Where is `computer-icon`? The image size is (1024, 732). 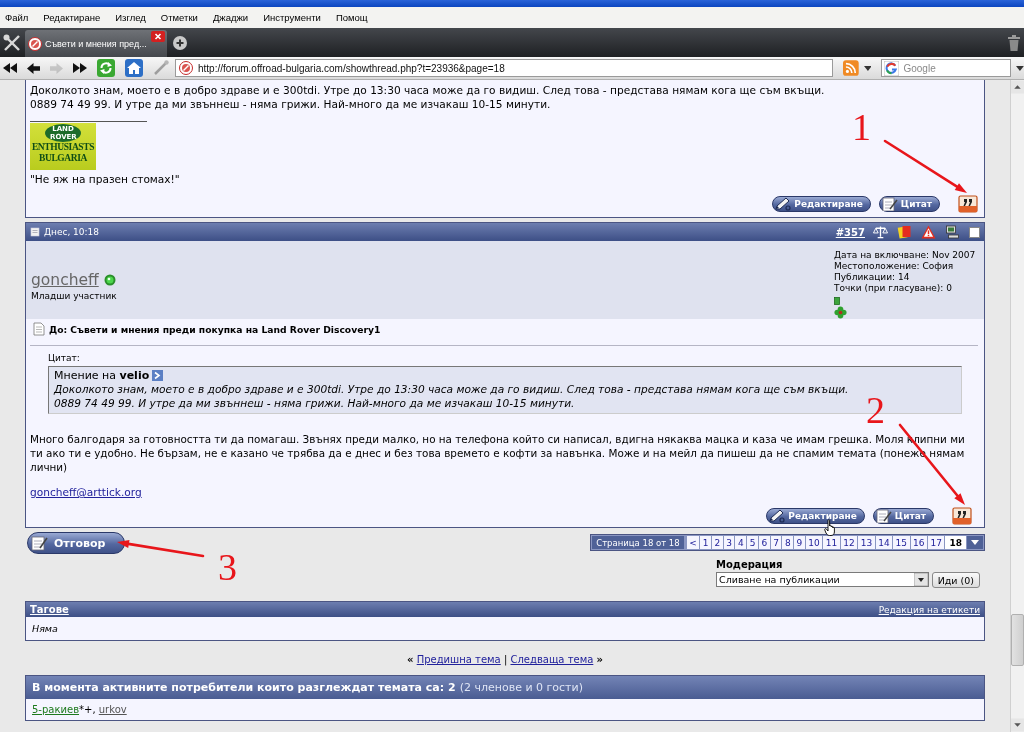
computer-icon is located at coordinates (952, 232).